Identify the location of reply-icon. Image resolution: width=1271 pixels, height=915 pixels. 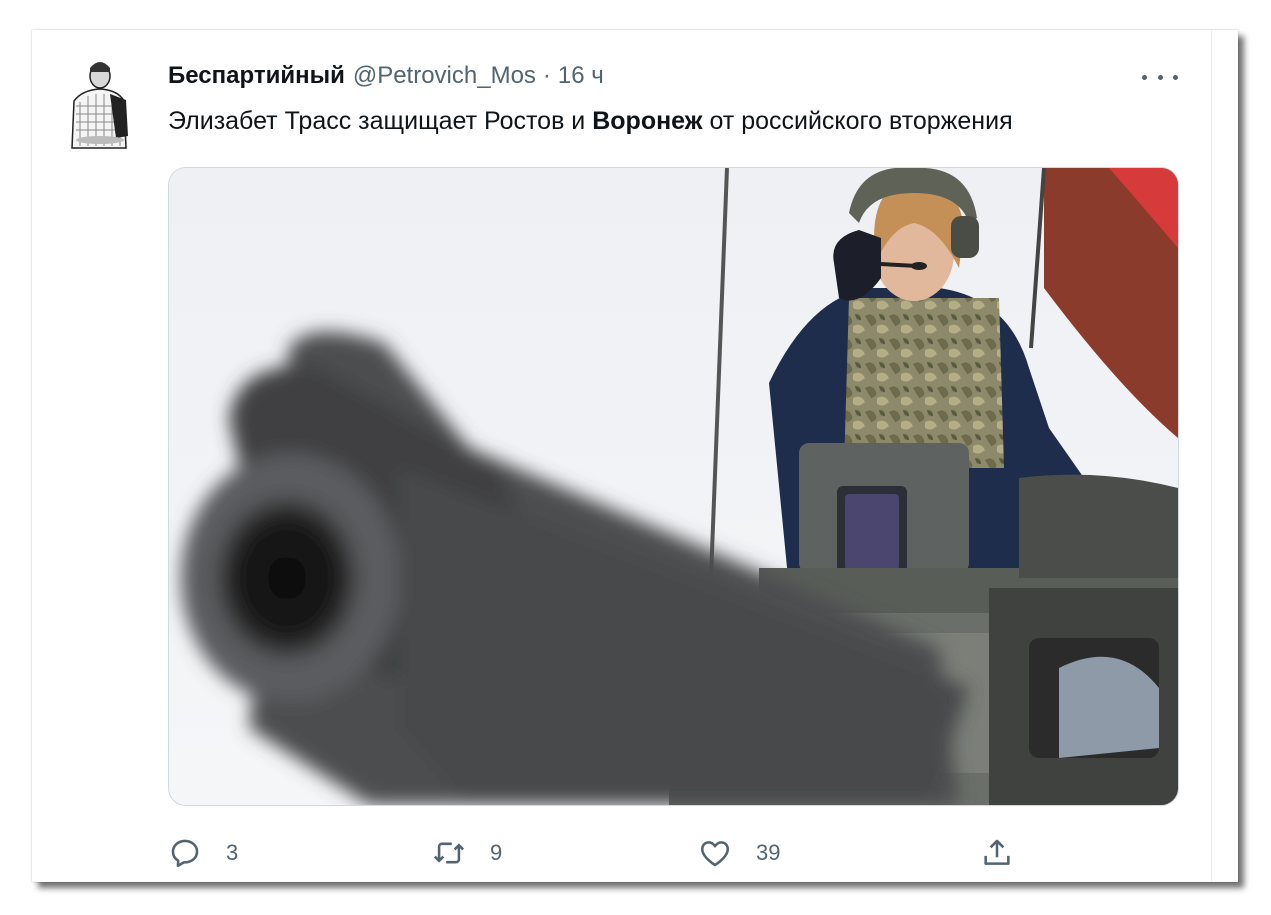
(185, 853).